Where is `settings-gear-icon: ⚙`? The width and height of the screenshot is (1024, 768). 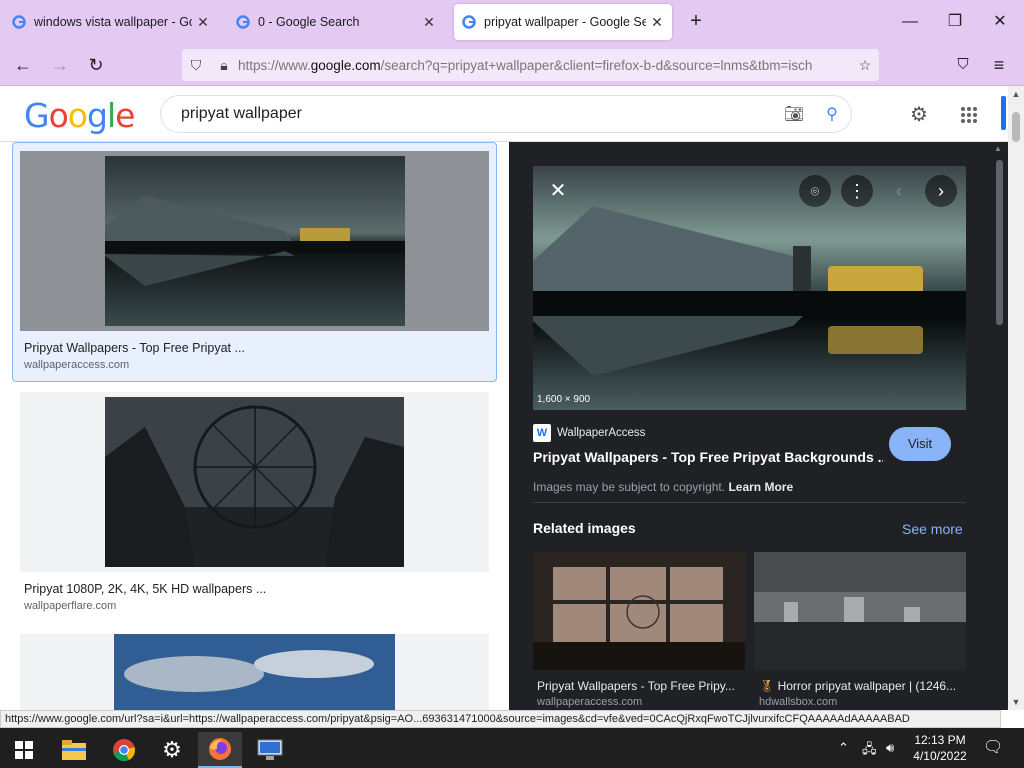 settings-gear-icon: ⚙ is located at coordinates (172, 750).